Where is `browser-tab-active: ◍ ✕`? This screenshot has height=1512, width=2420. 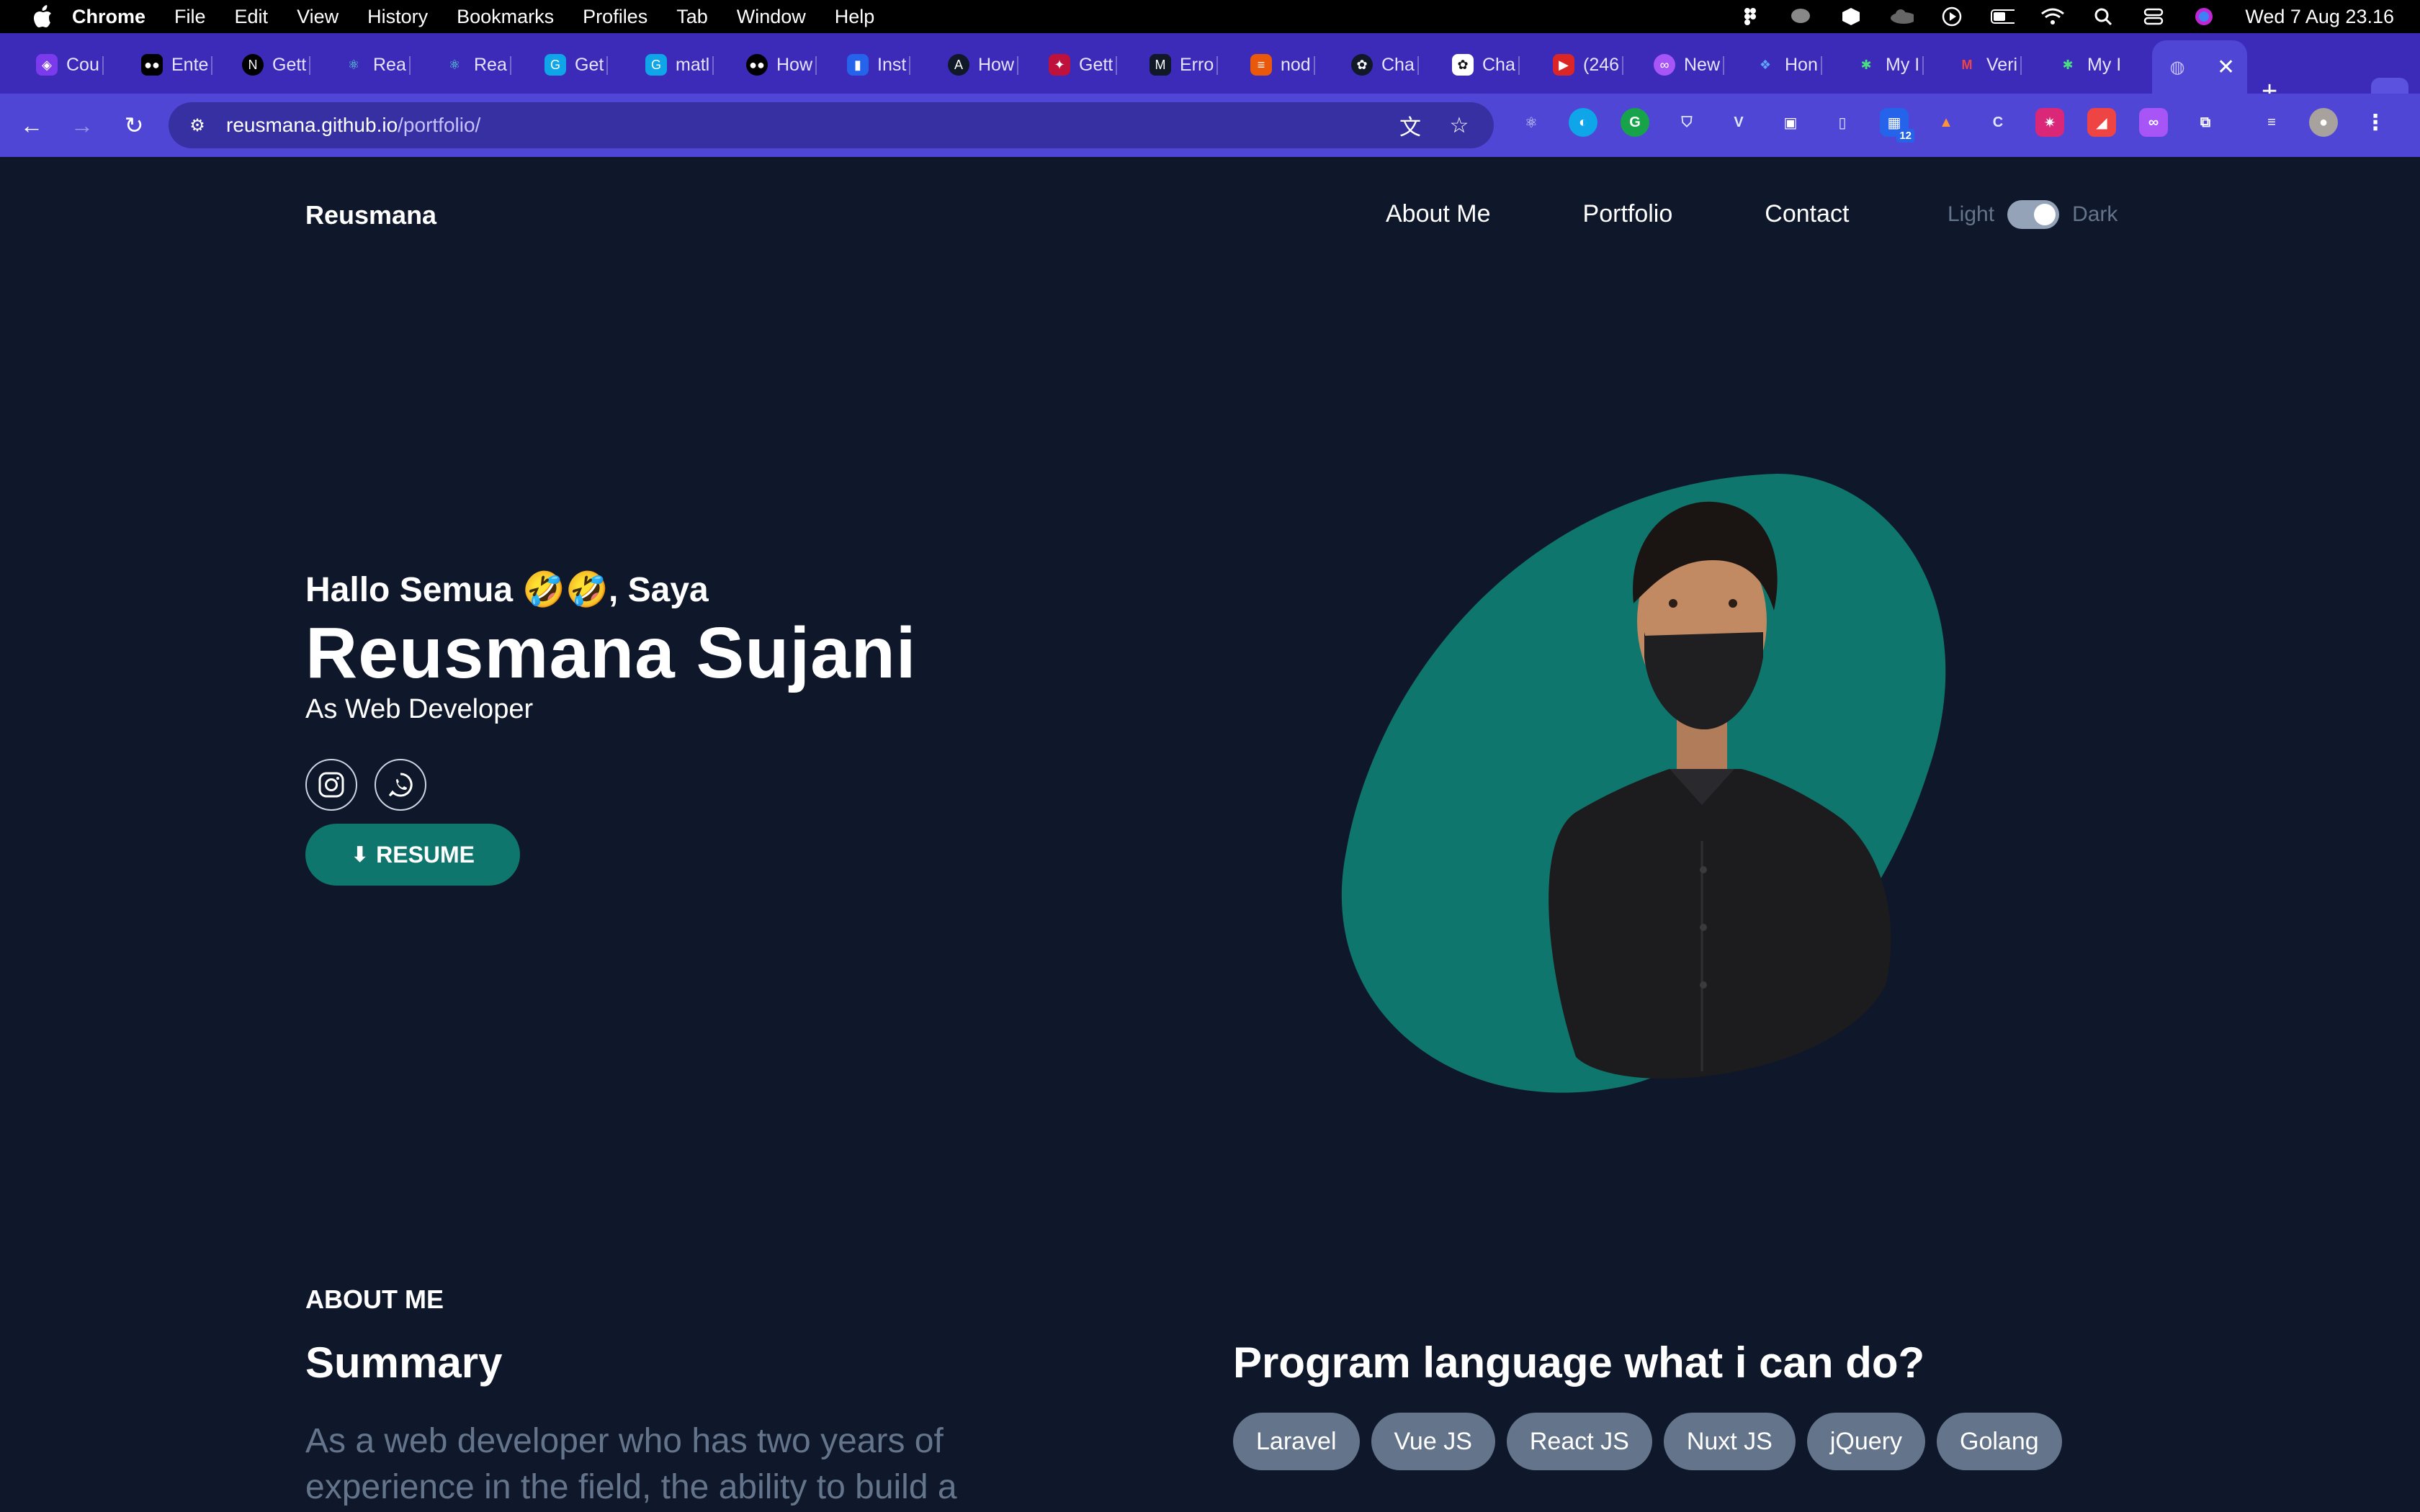 browser-tab-active: ◍ ✕ is located at coordinates (2199, 67).